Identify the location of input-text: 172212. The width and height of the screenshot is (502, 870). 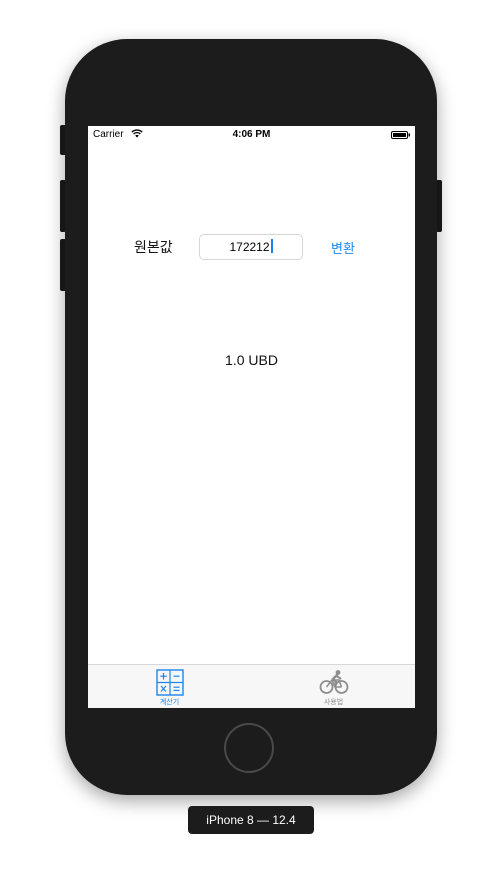
(249, 247).